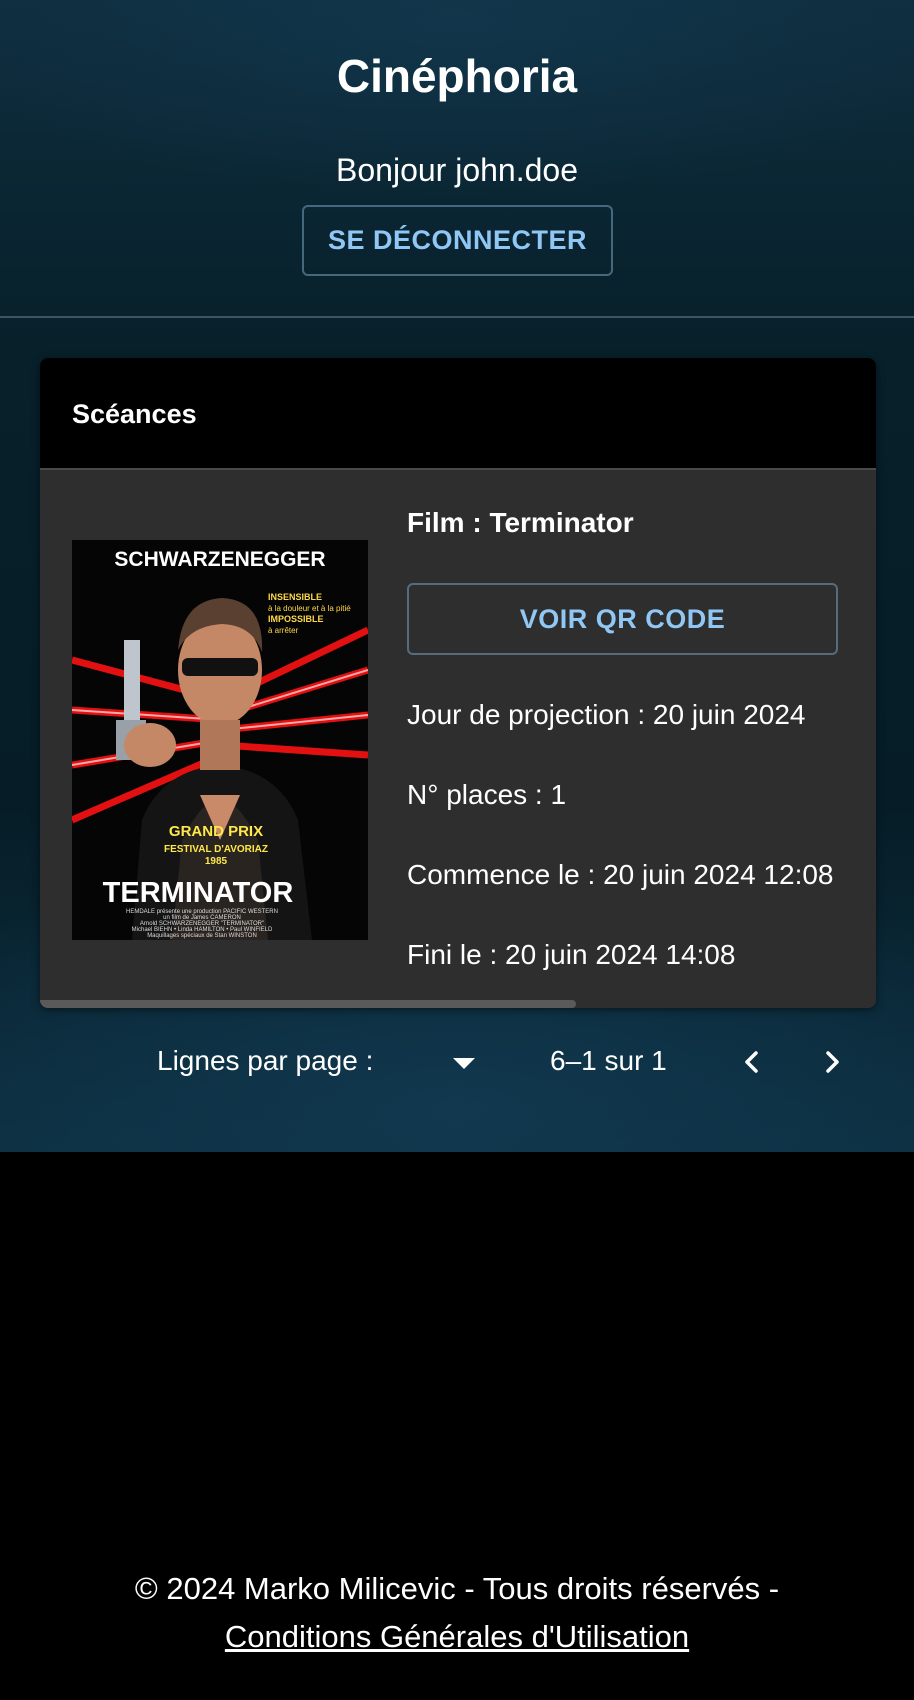 This screenshot has height=1700, width=914. I want to click on poster-tagline-3: IMPOSSIBLE, so click(296, 619).